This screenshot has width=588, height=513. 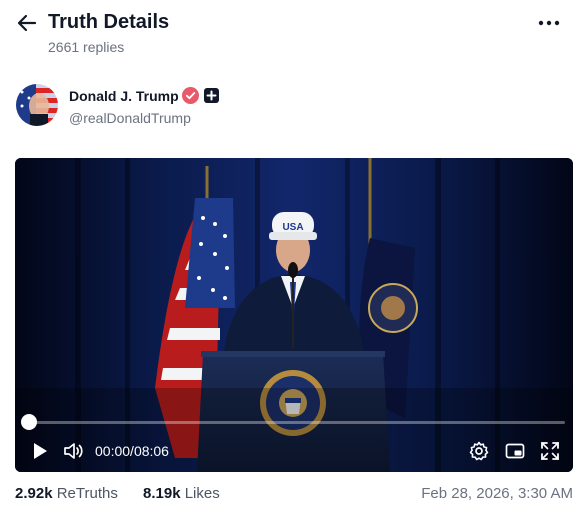 What do you see at coordinates (37, 105) in the screenshot?
I see `avatar` at bounding box center [37, 105].